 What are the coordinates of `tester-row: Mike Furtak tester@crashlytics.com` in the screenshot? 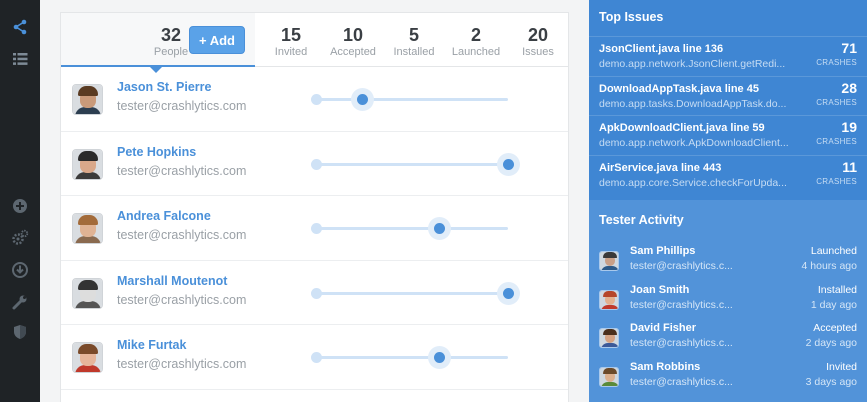 It's located at (314, 357).